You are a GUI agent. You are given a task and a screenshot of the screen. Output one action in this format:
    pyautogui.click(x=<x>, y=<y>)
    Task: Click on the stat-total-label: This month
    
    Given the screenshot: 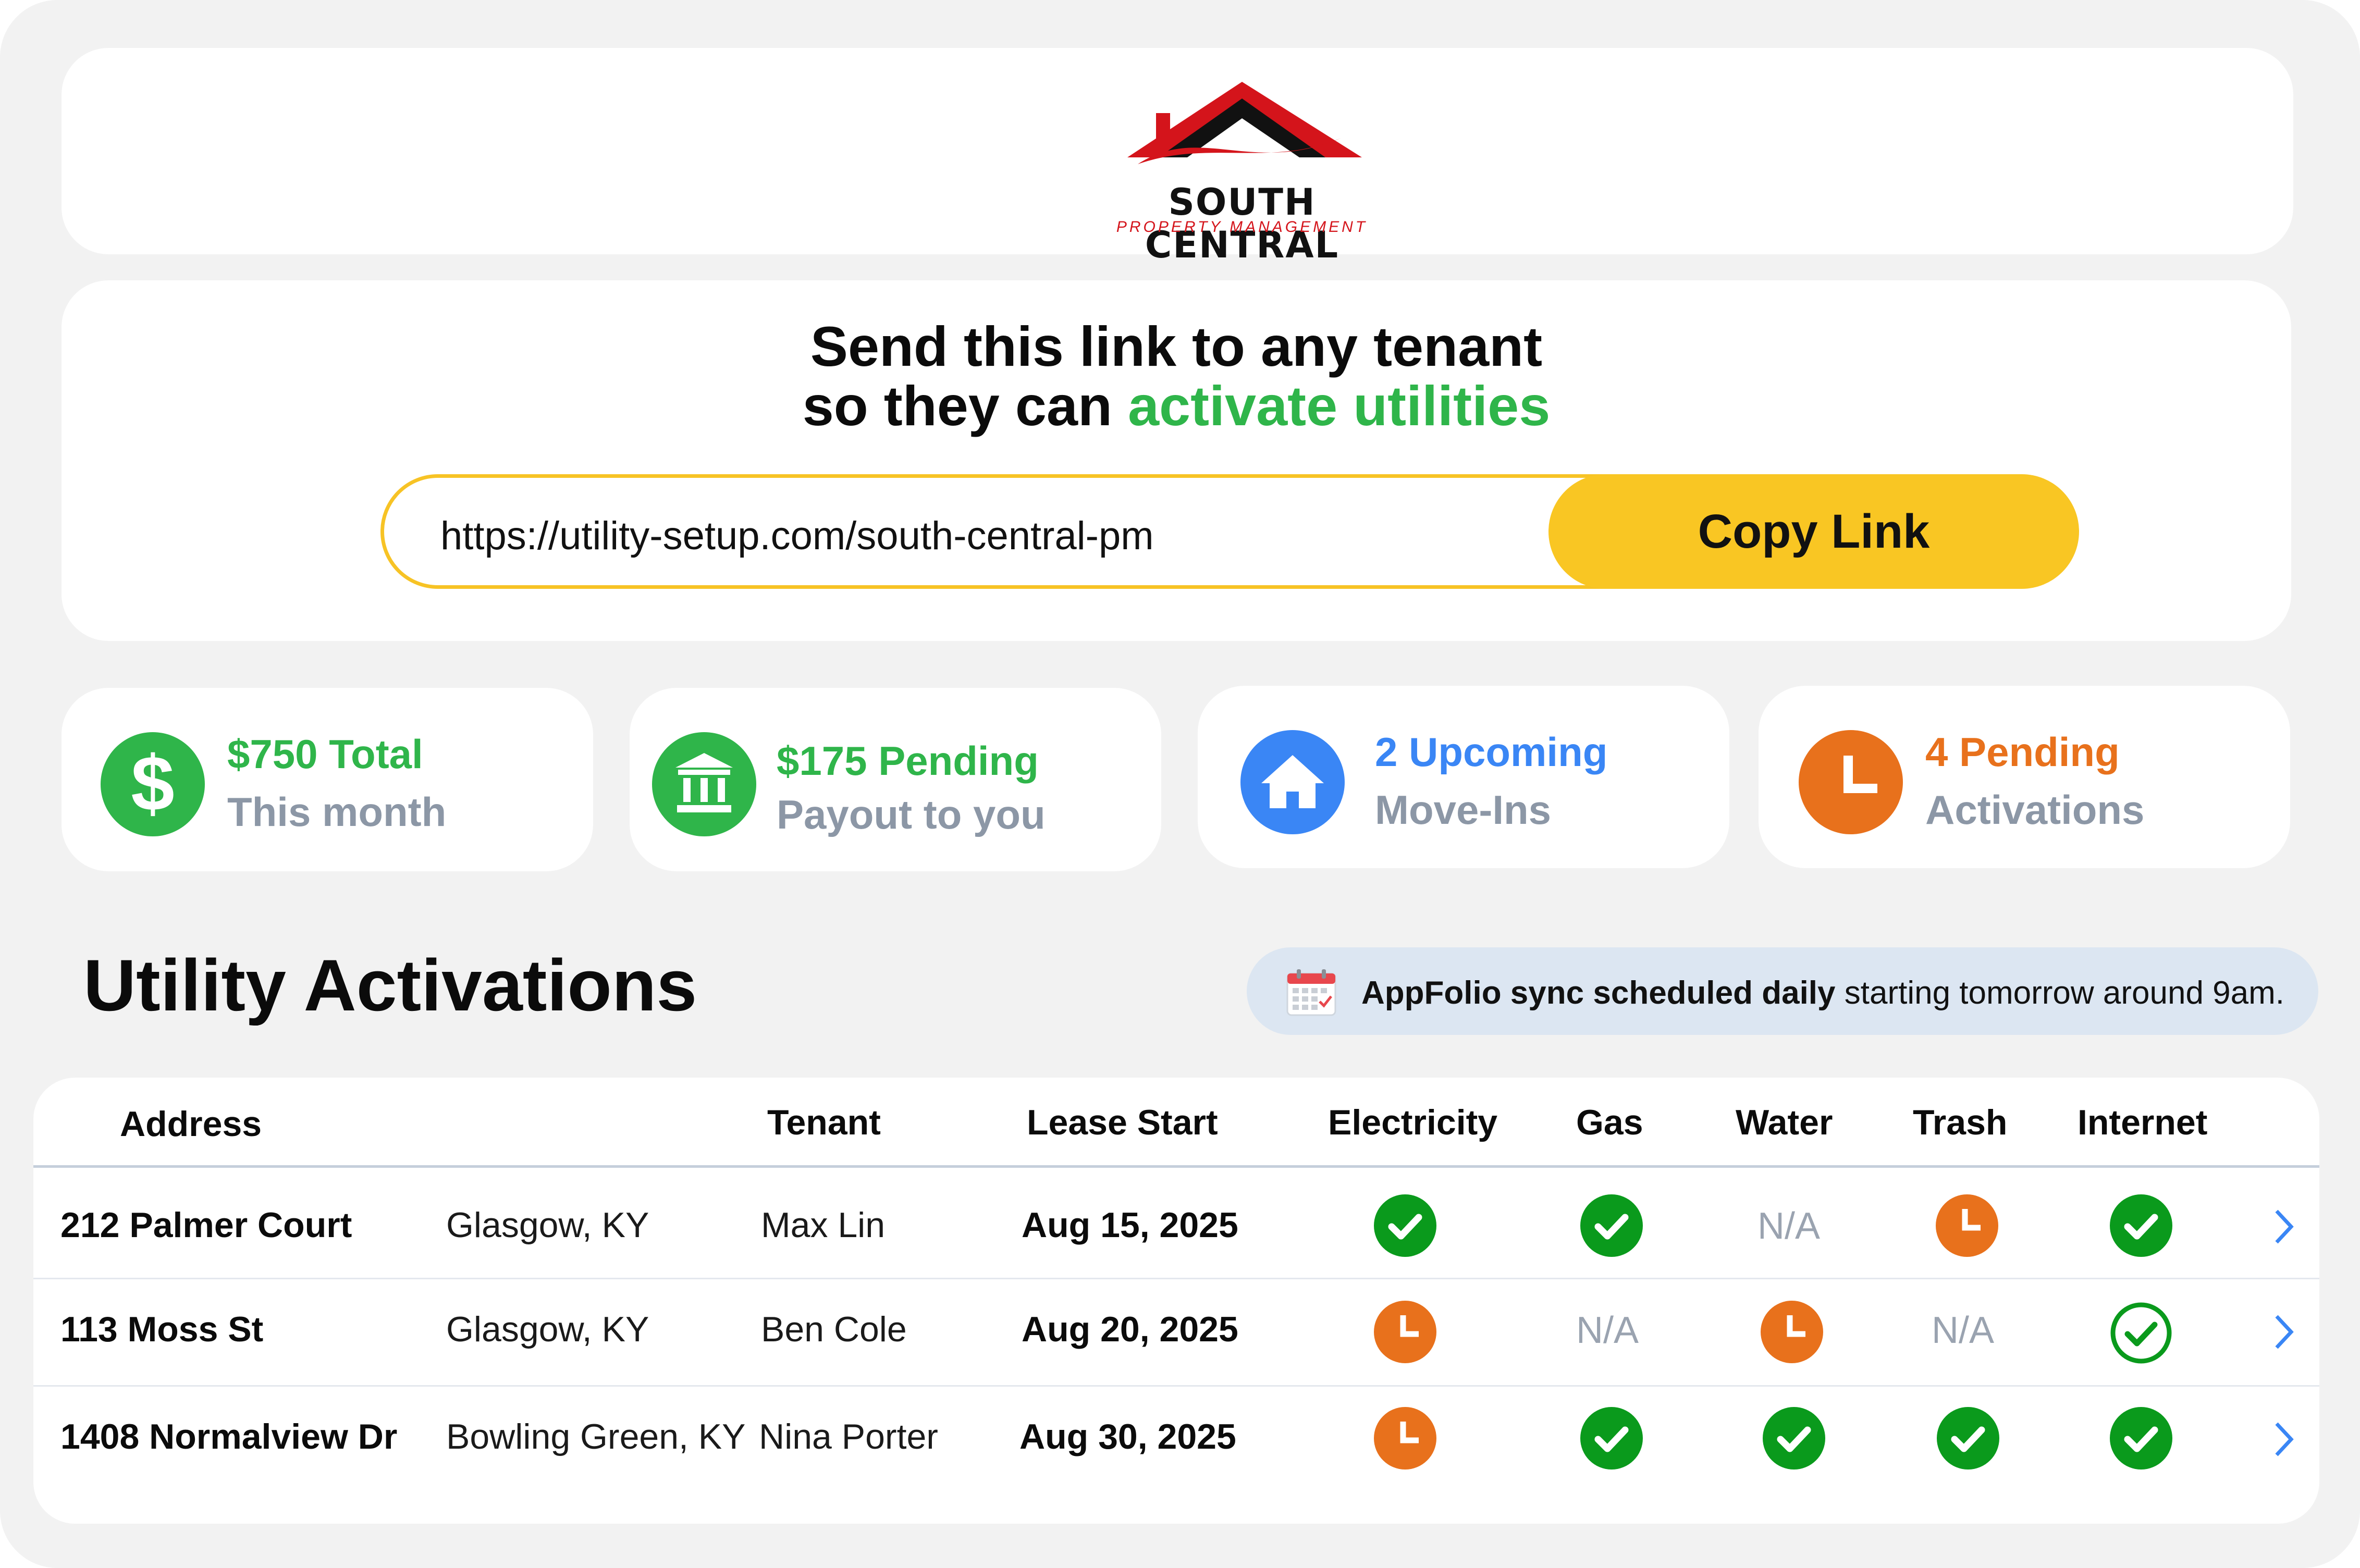 What is the action you would take?
    pyautogui.click(x=337, y=812)
    